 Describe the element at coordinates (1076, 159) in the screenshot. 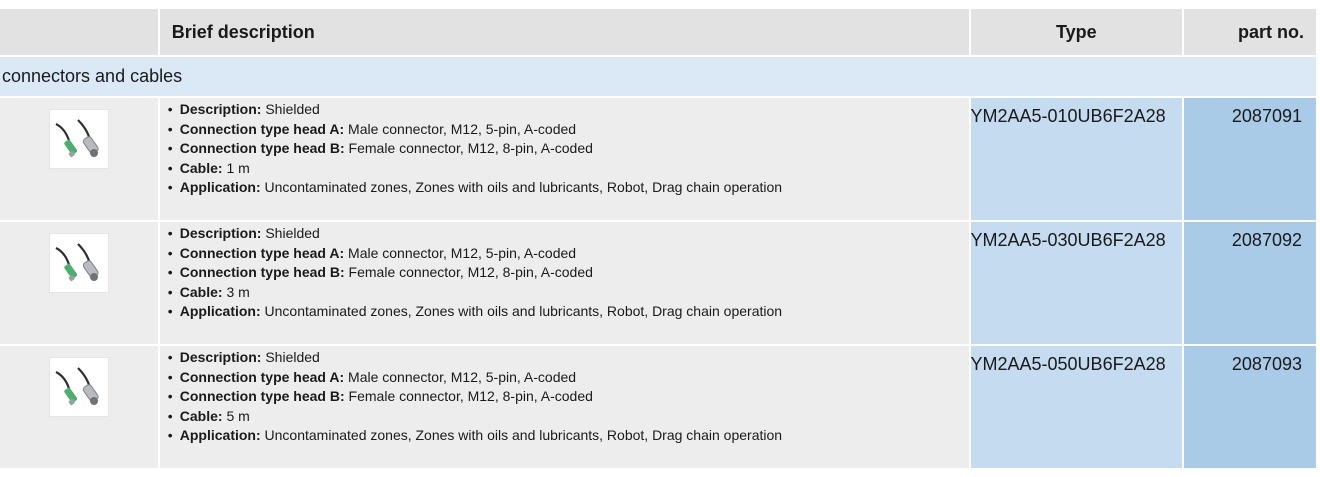

I see `type-cell: YM2AA5-010UB6F2A28` at that location.